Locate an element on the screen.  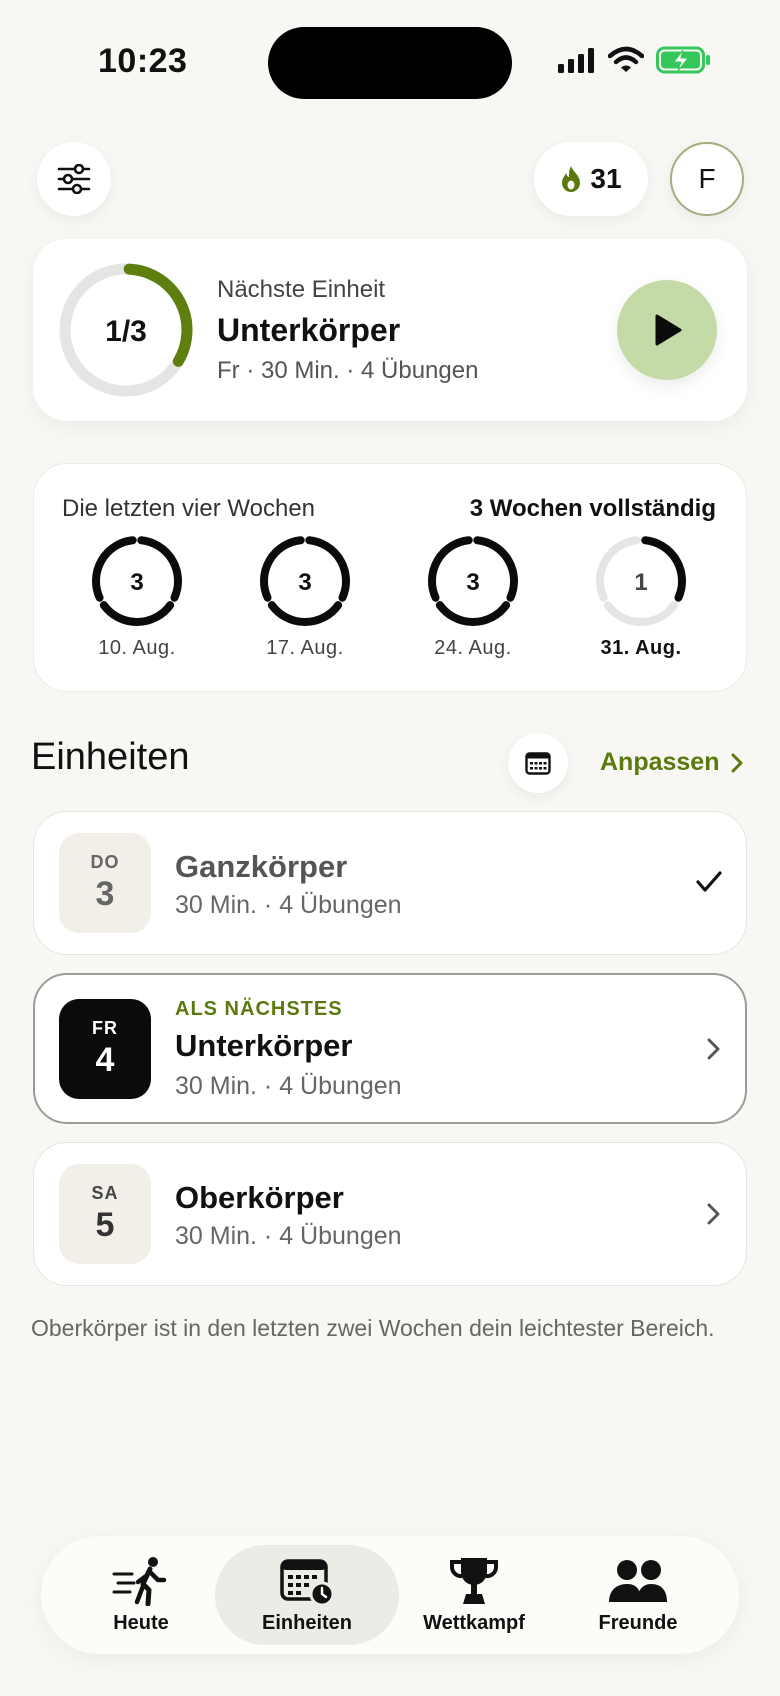
wifi-icon is located at coordinates (626, 59).